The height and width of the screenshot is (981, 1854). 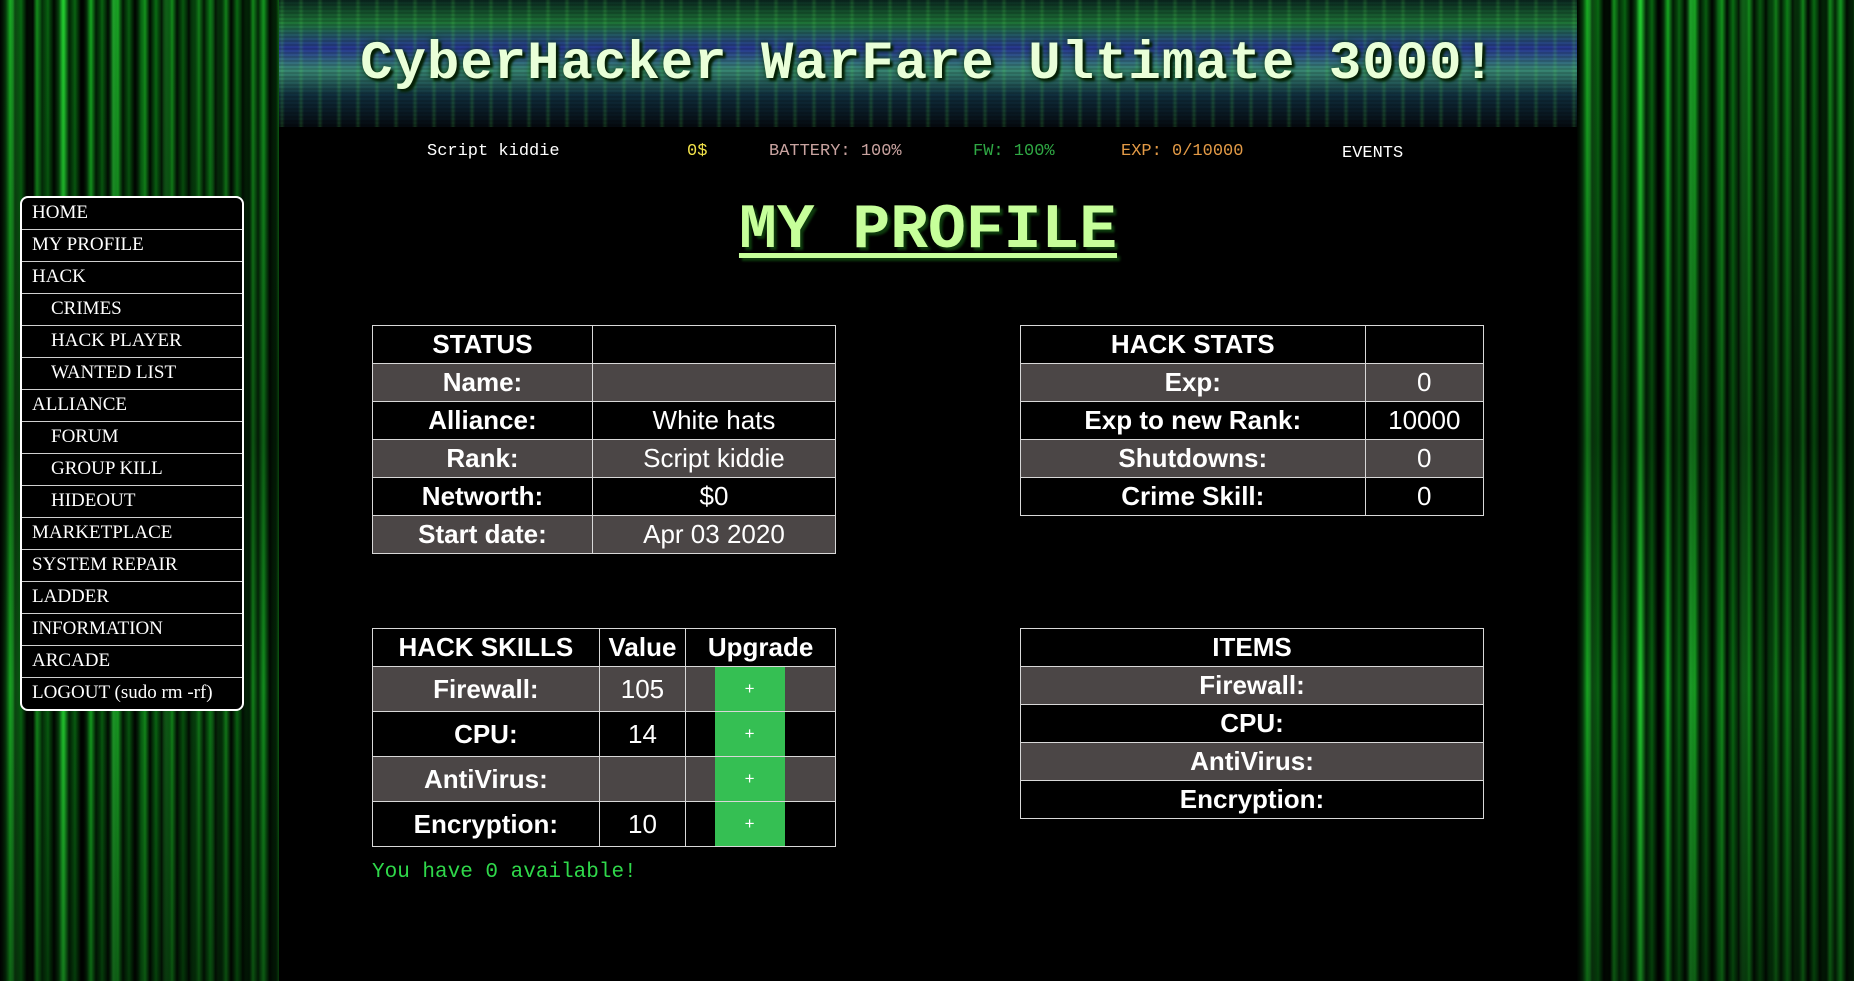 What do you see at coordinates (482, 382) in the screenshot?
I see `status-label: Name:` at bounding box center [482, 382].